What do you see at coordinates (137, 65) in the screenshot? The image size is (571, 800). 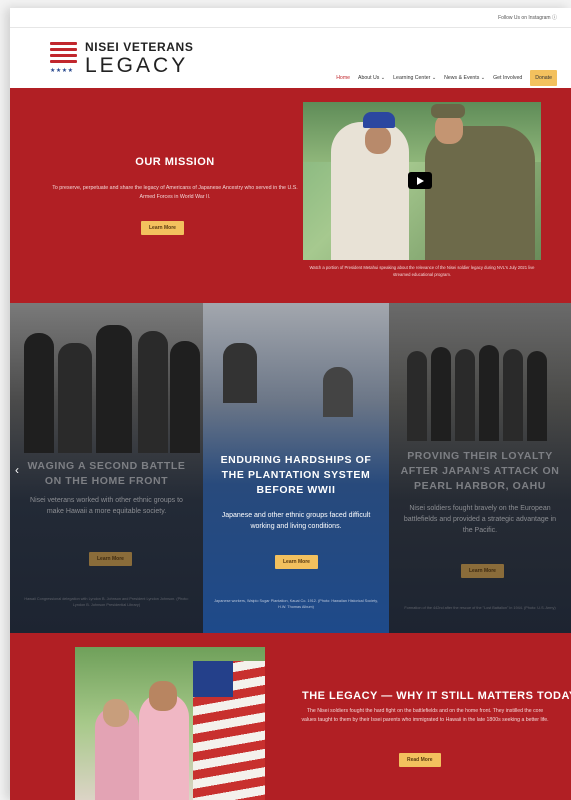 I see `logo-line-2: LEGACY` at bounding box center [137, 65].